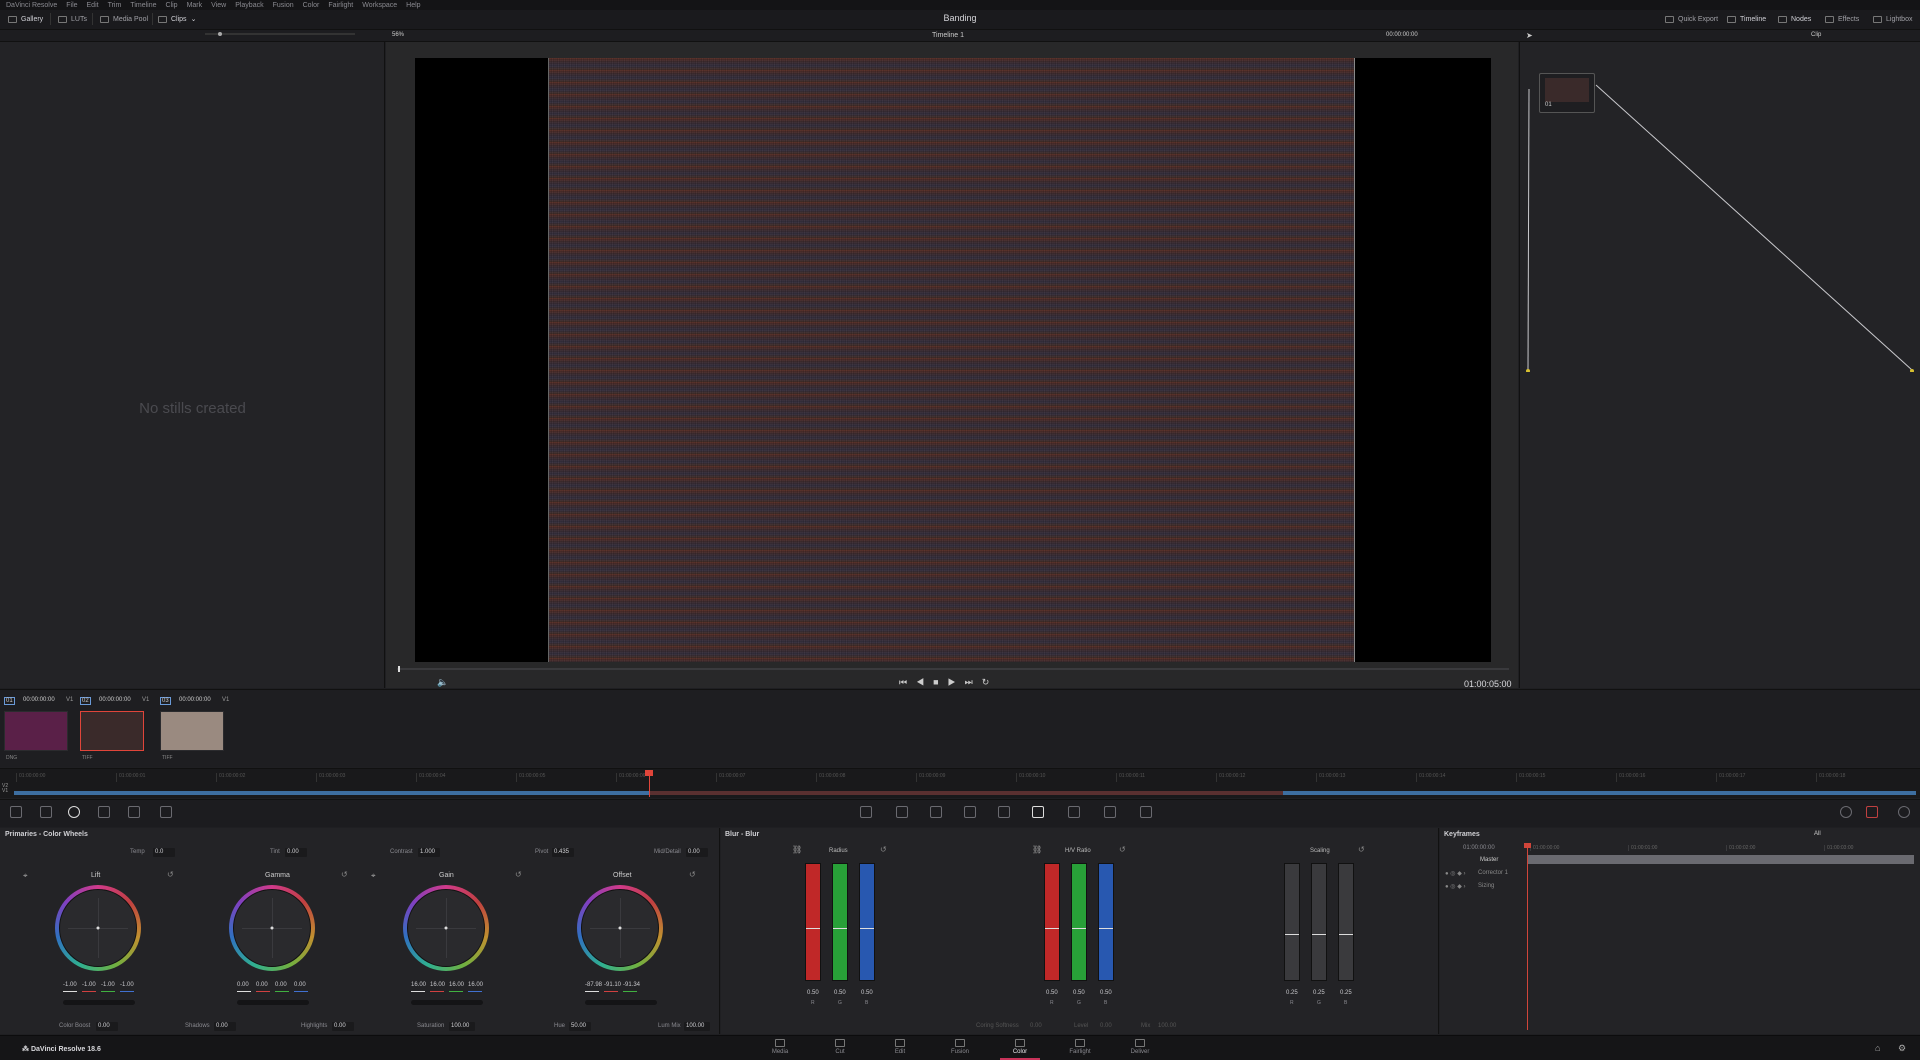 The width and height of the screenshot is (1920, 1060). Describe the element at coordinates (1746, 19) in the screenshot. I see `timeline-toggle: Timeline` at that location.